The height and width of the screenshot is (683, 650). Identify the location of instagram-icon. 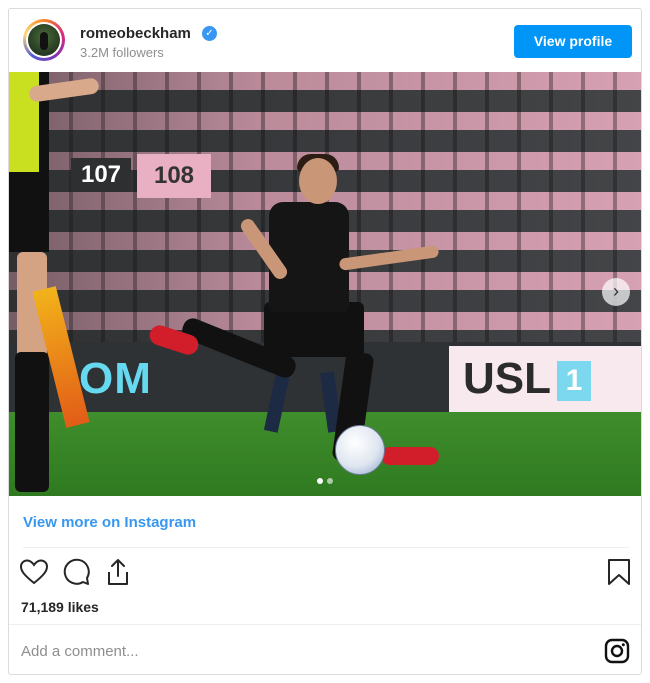
(617, 651).